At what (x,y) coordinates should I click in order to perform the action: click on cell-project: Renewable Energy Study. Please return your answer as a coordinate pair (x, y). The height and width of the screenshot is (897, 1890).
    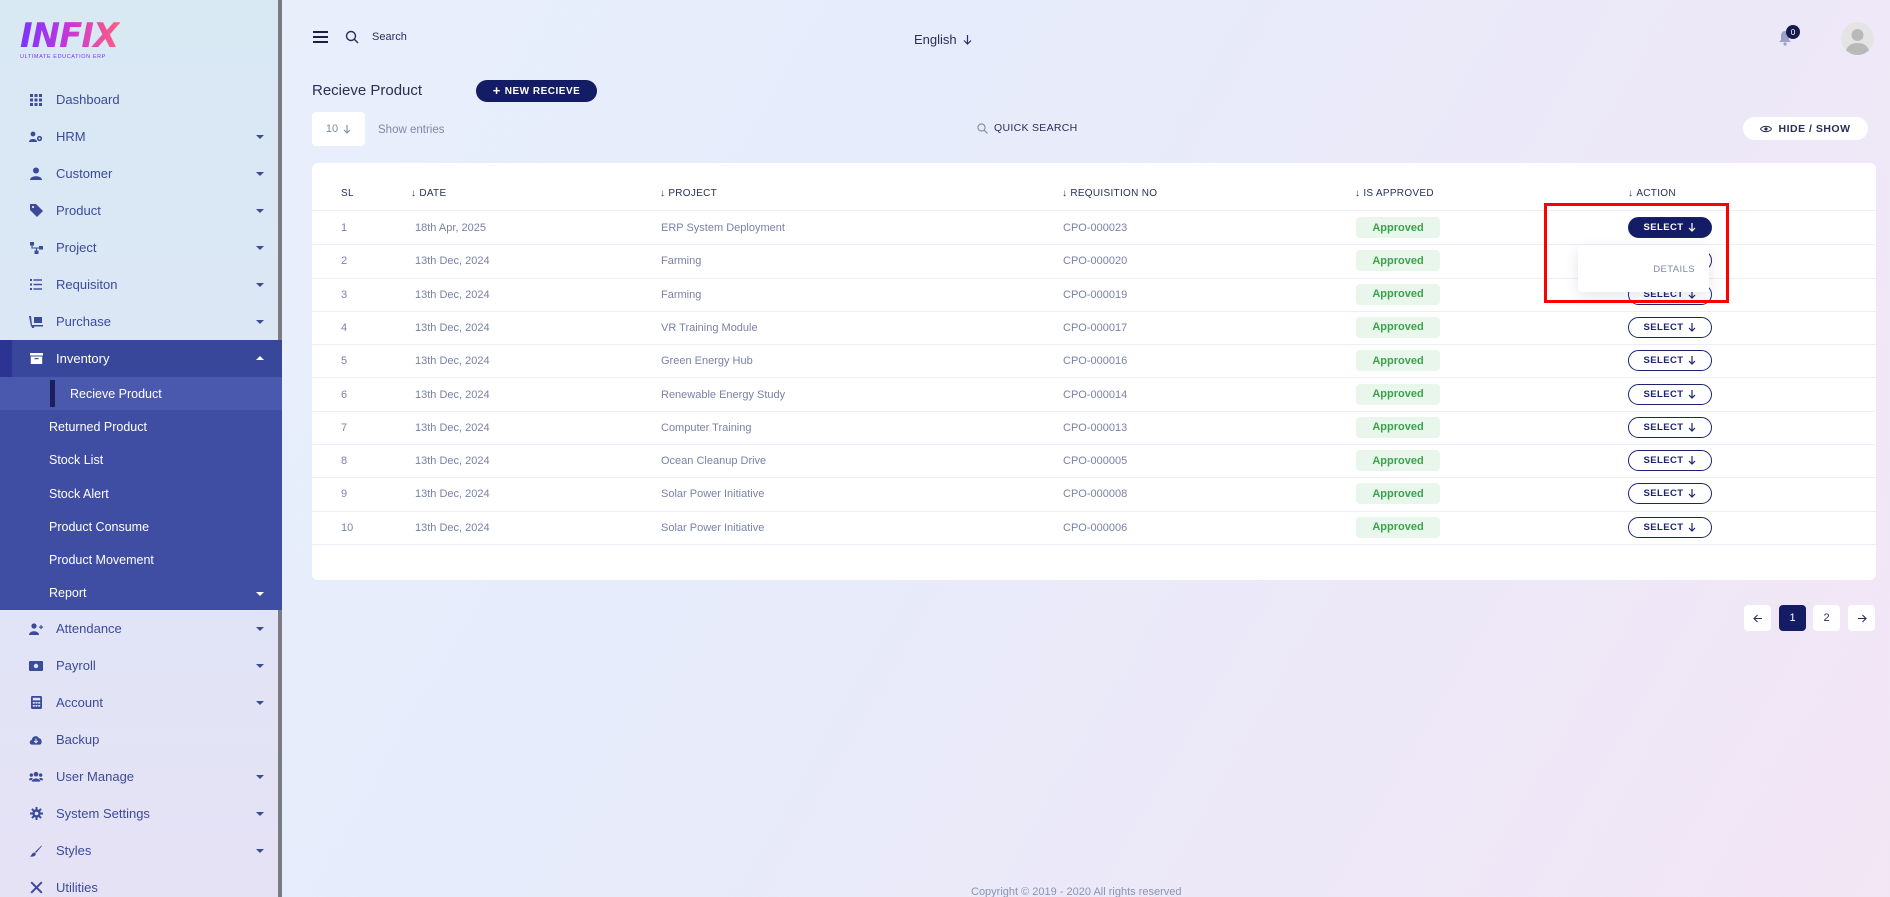
    Looking at the image, I should click on (723, 394).